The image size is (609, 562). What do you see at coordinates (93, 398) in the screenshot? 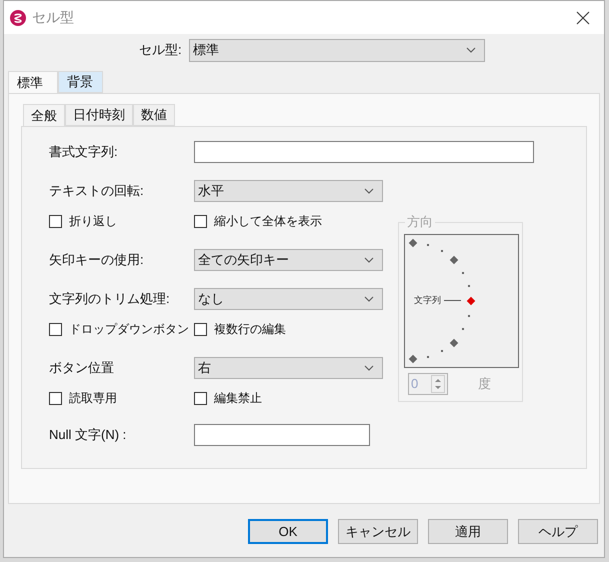
I see `checkbox-label: 読取専用` at bounding box center [93, 398].